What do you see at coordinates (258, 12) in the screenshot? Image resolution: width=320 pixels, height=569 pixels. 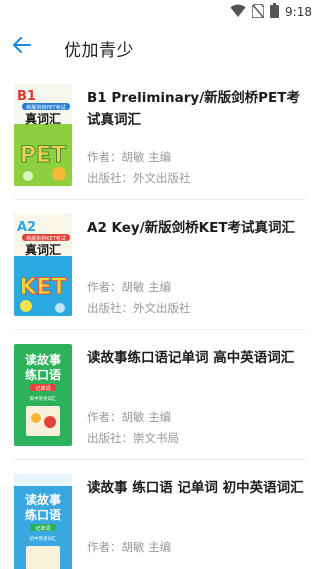 I see `sim-off-icon` at bounding box center [258, 12].